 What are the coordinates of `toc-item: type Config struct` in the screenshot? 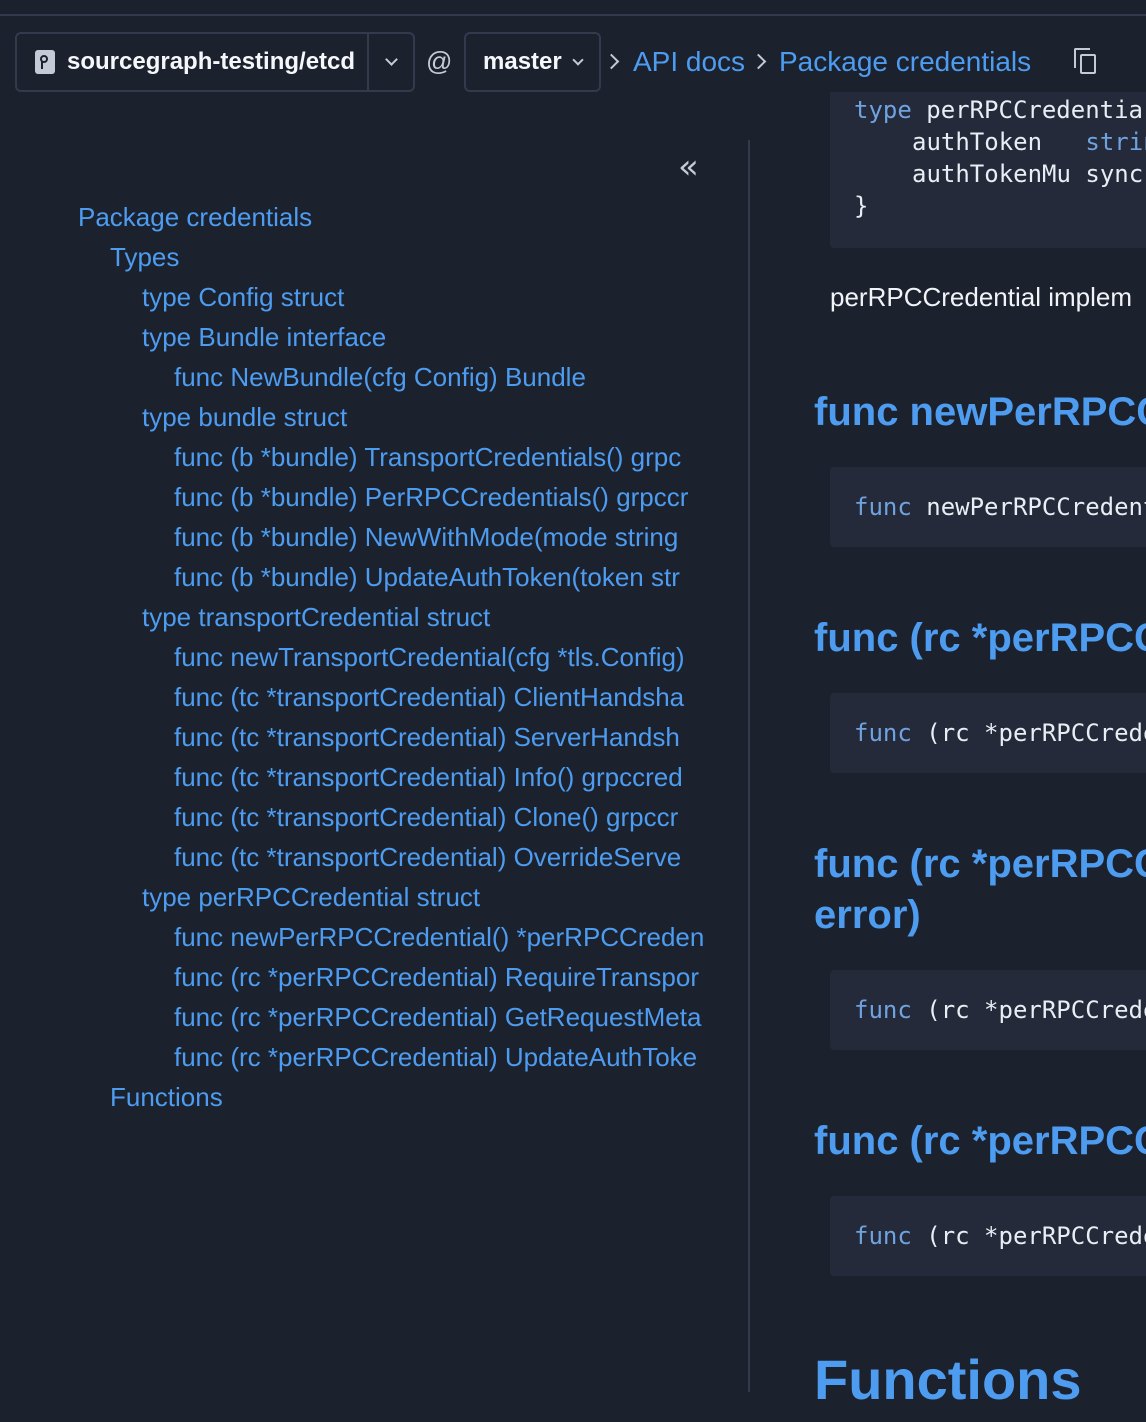 It's located at (445, 297).